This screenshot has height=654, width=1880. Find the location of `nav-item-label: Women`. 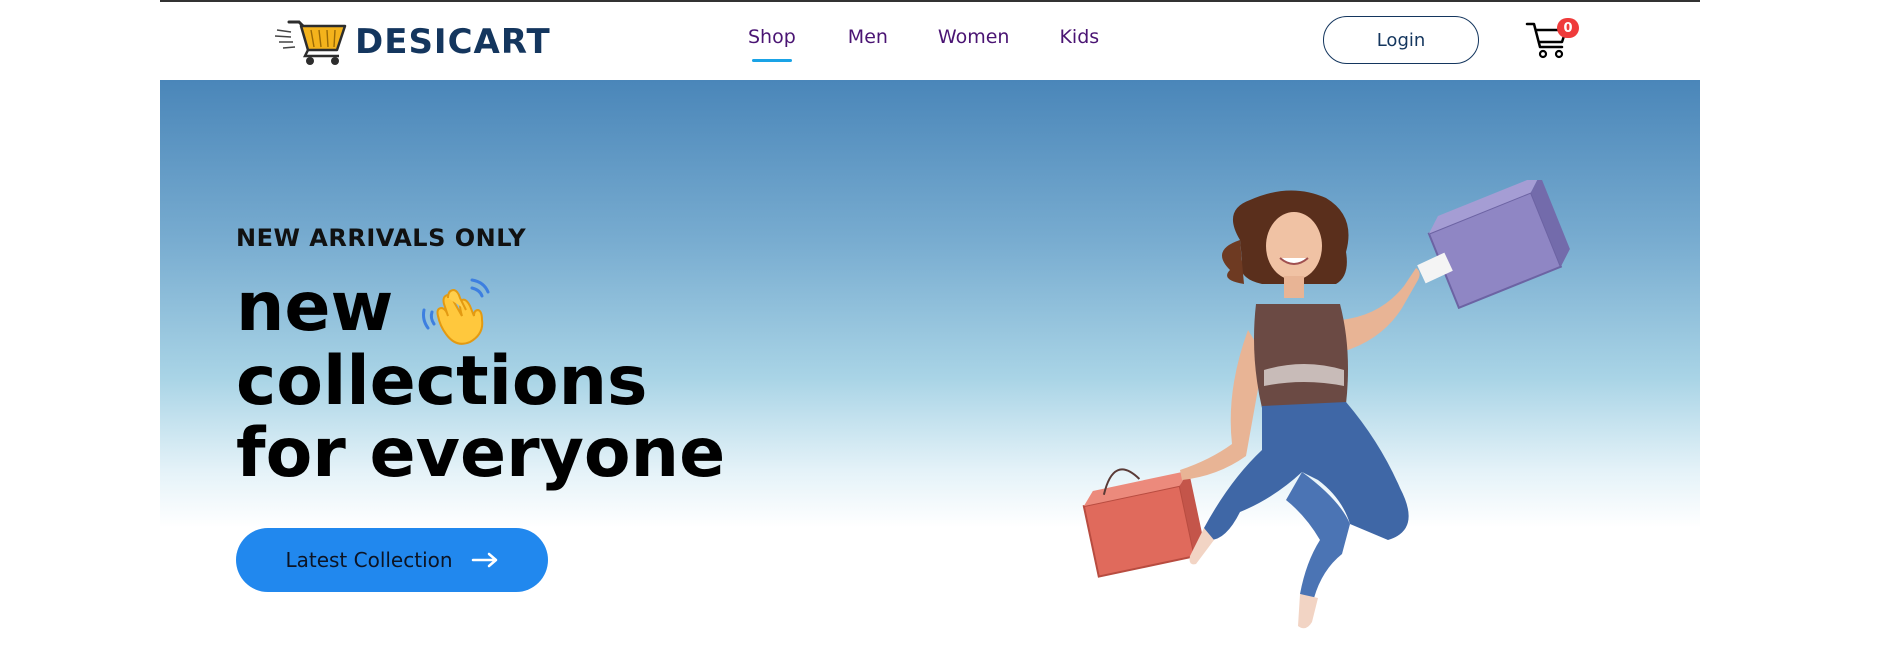

nav-item-label: Women is located at coordinates (973, 37).